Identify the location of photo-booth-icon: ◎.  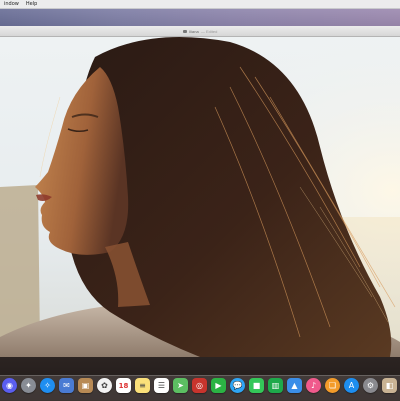
(199, 385).